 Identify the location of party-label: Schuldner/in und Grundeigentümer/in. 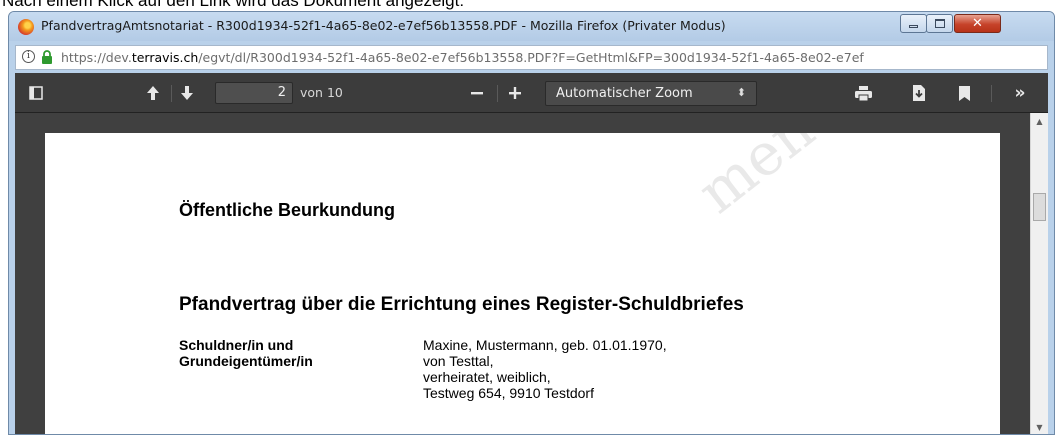
(289, 353).